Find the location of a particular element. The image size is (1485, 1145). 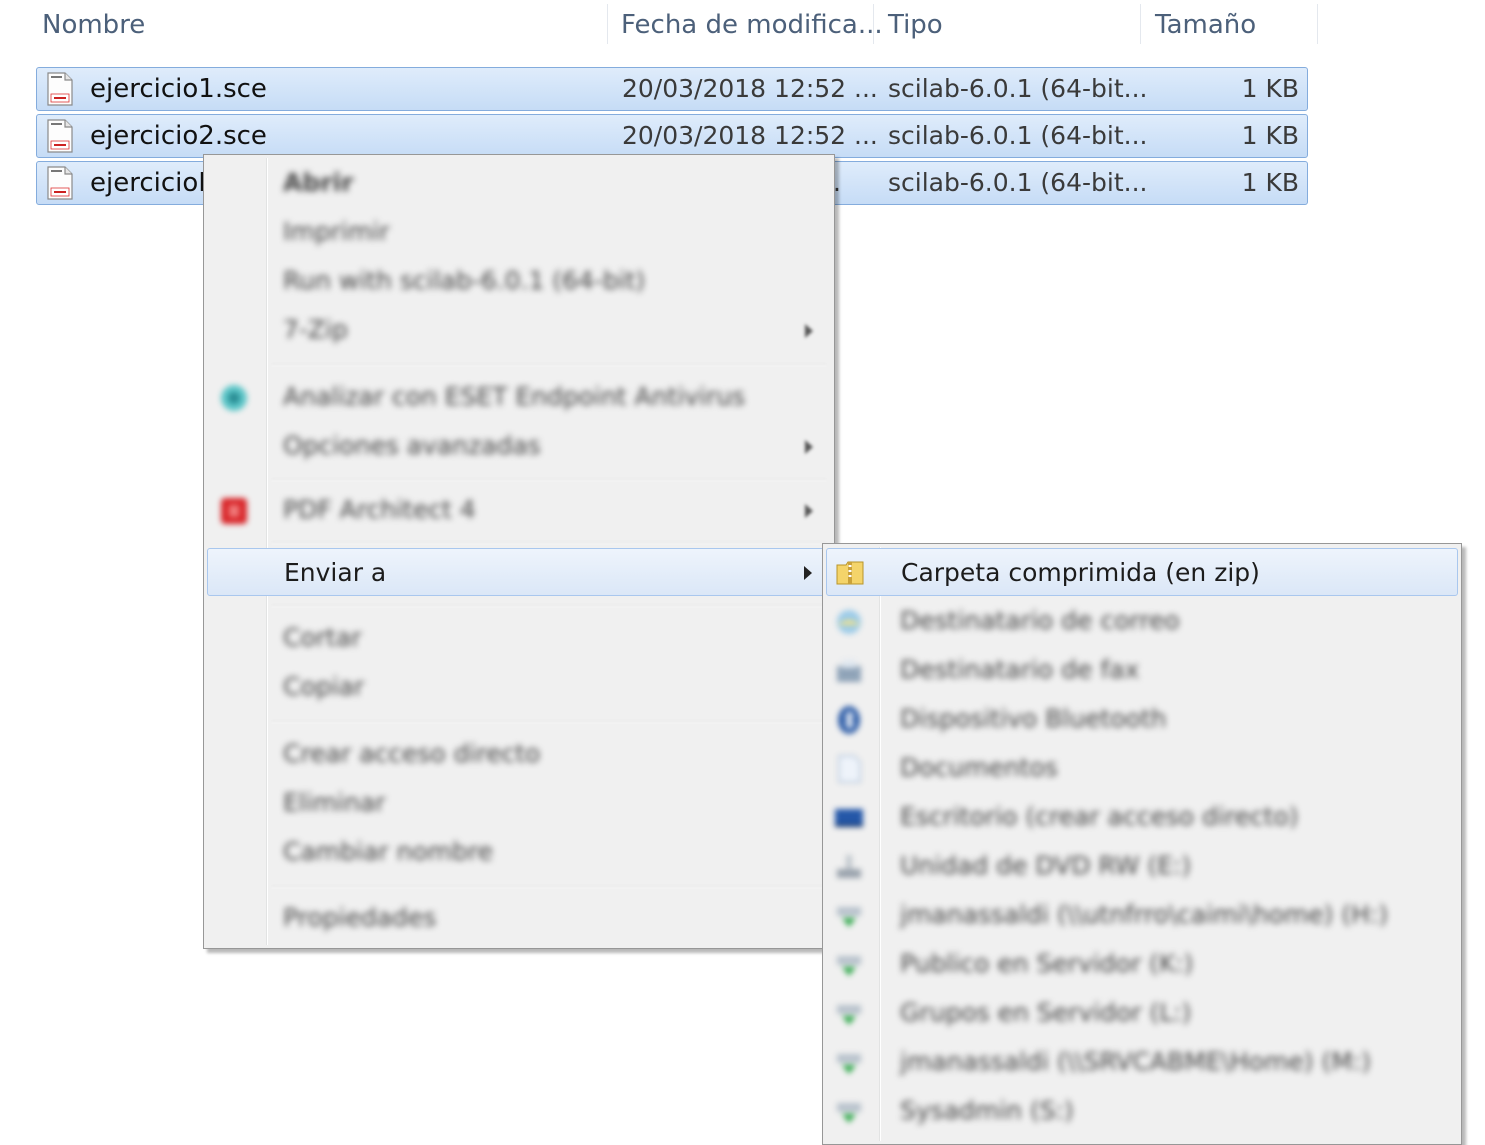

send-to-network-drive-k: Publico en Servidor (K:) is located at coordinates (1142, 964).